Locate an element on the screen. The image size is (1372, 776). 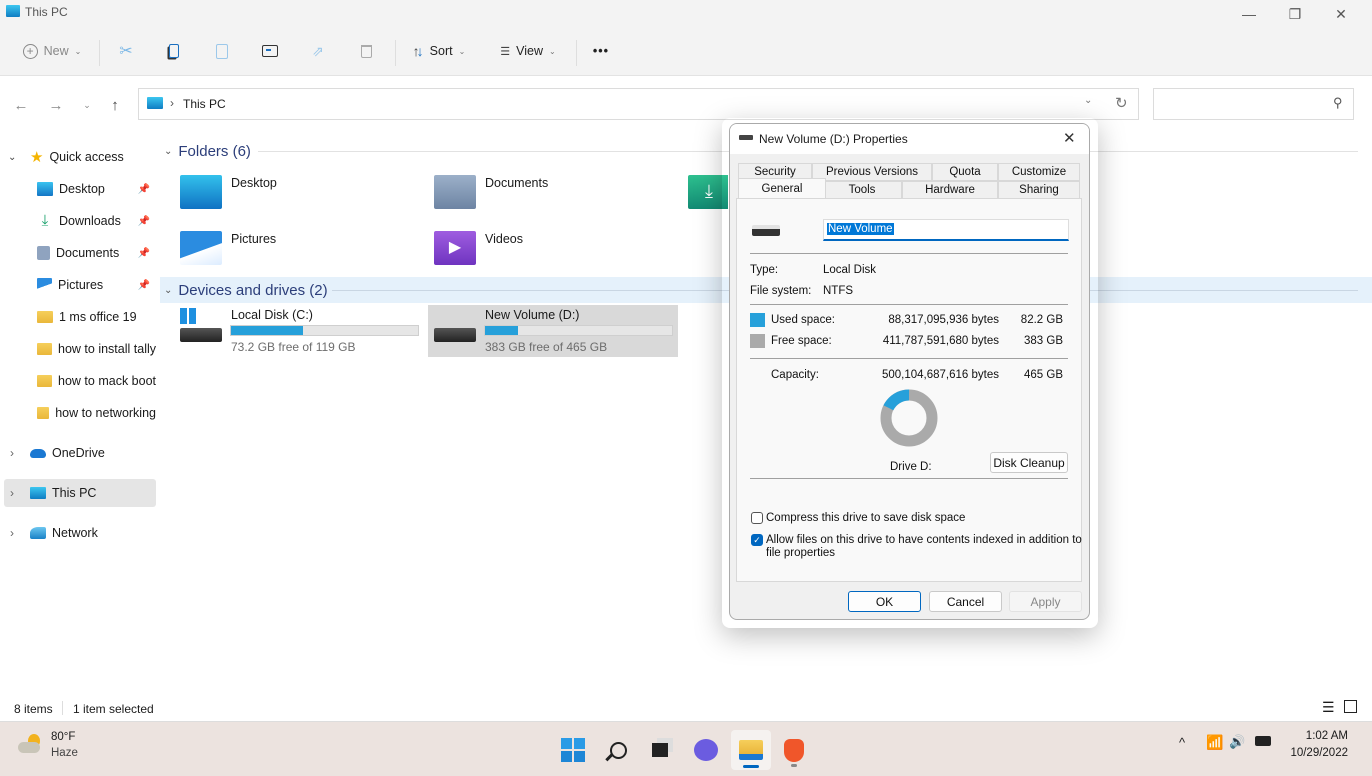
up-button: ↑ is located at coordinates (115, 105).